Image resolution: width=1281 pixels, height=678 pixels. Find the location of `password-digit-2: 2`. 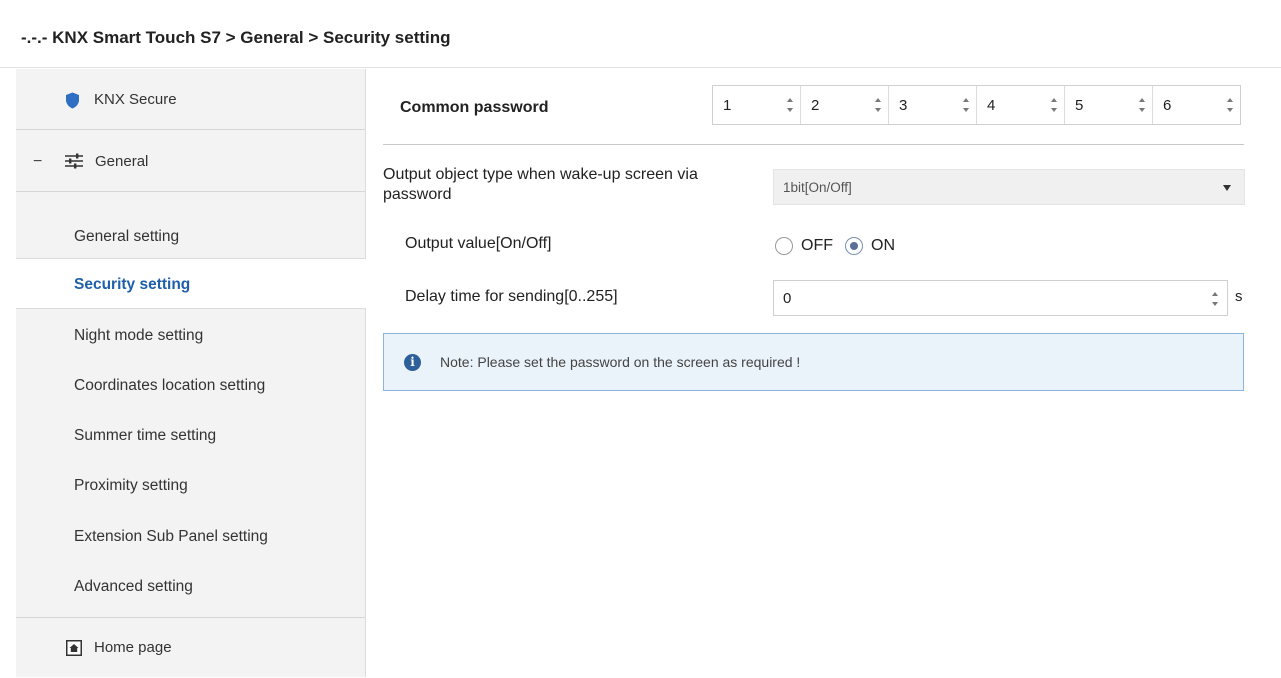

password-digit-2: 2 is located at coordinates (845, 105).